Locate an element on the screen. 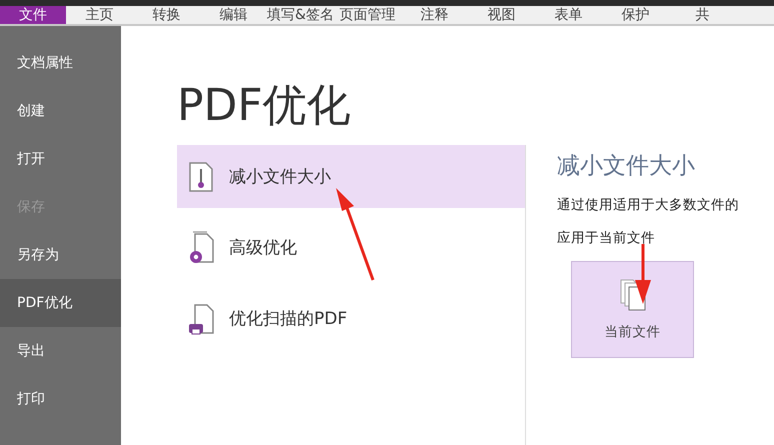 The width and height of the screenshot is (774, 445). current-file-button: 当前文件 is located at coordinates (632, 309).